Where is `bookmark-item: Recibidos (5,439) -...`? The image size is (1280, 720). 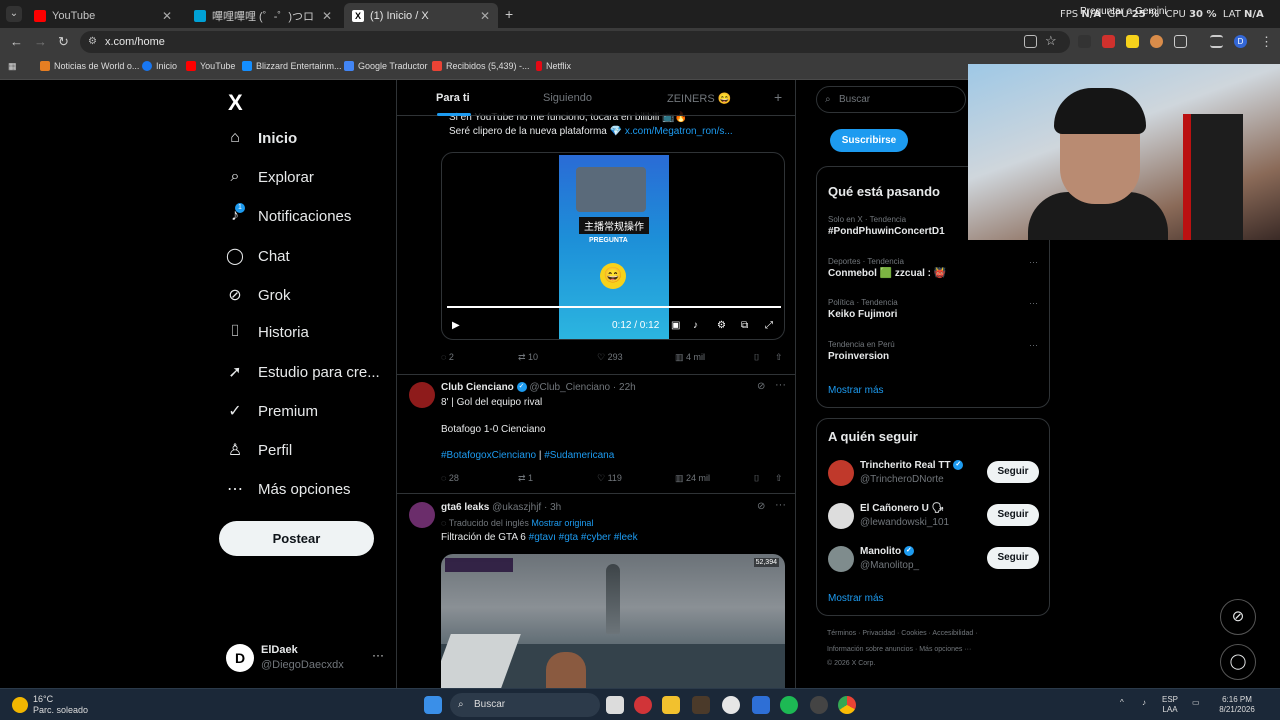
bookmark-item: Recibidos (5,439) -... is located at coordinates (481, 66).